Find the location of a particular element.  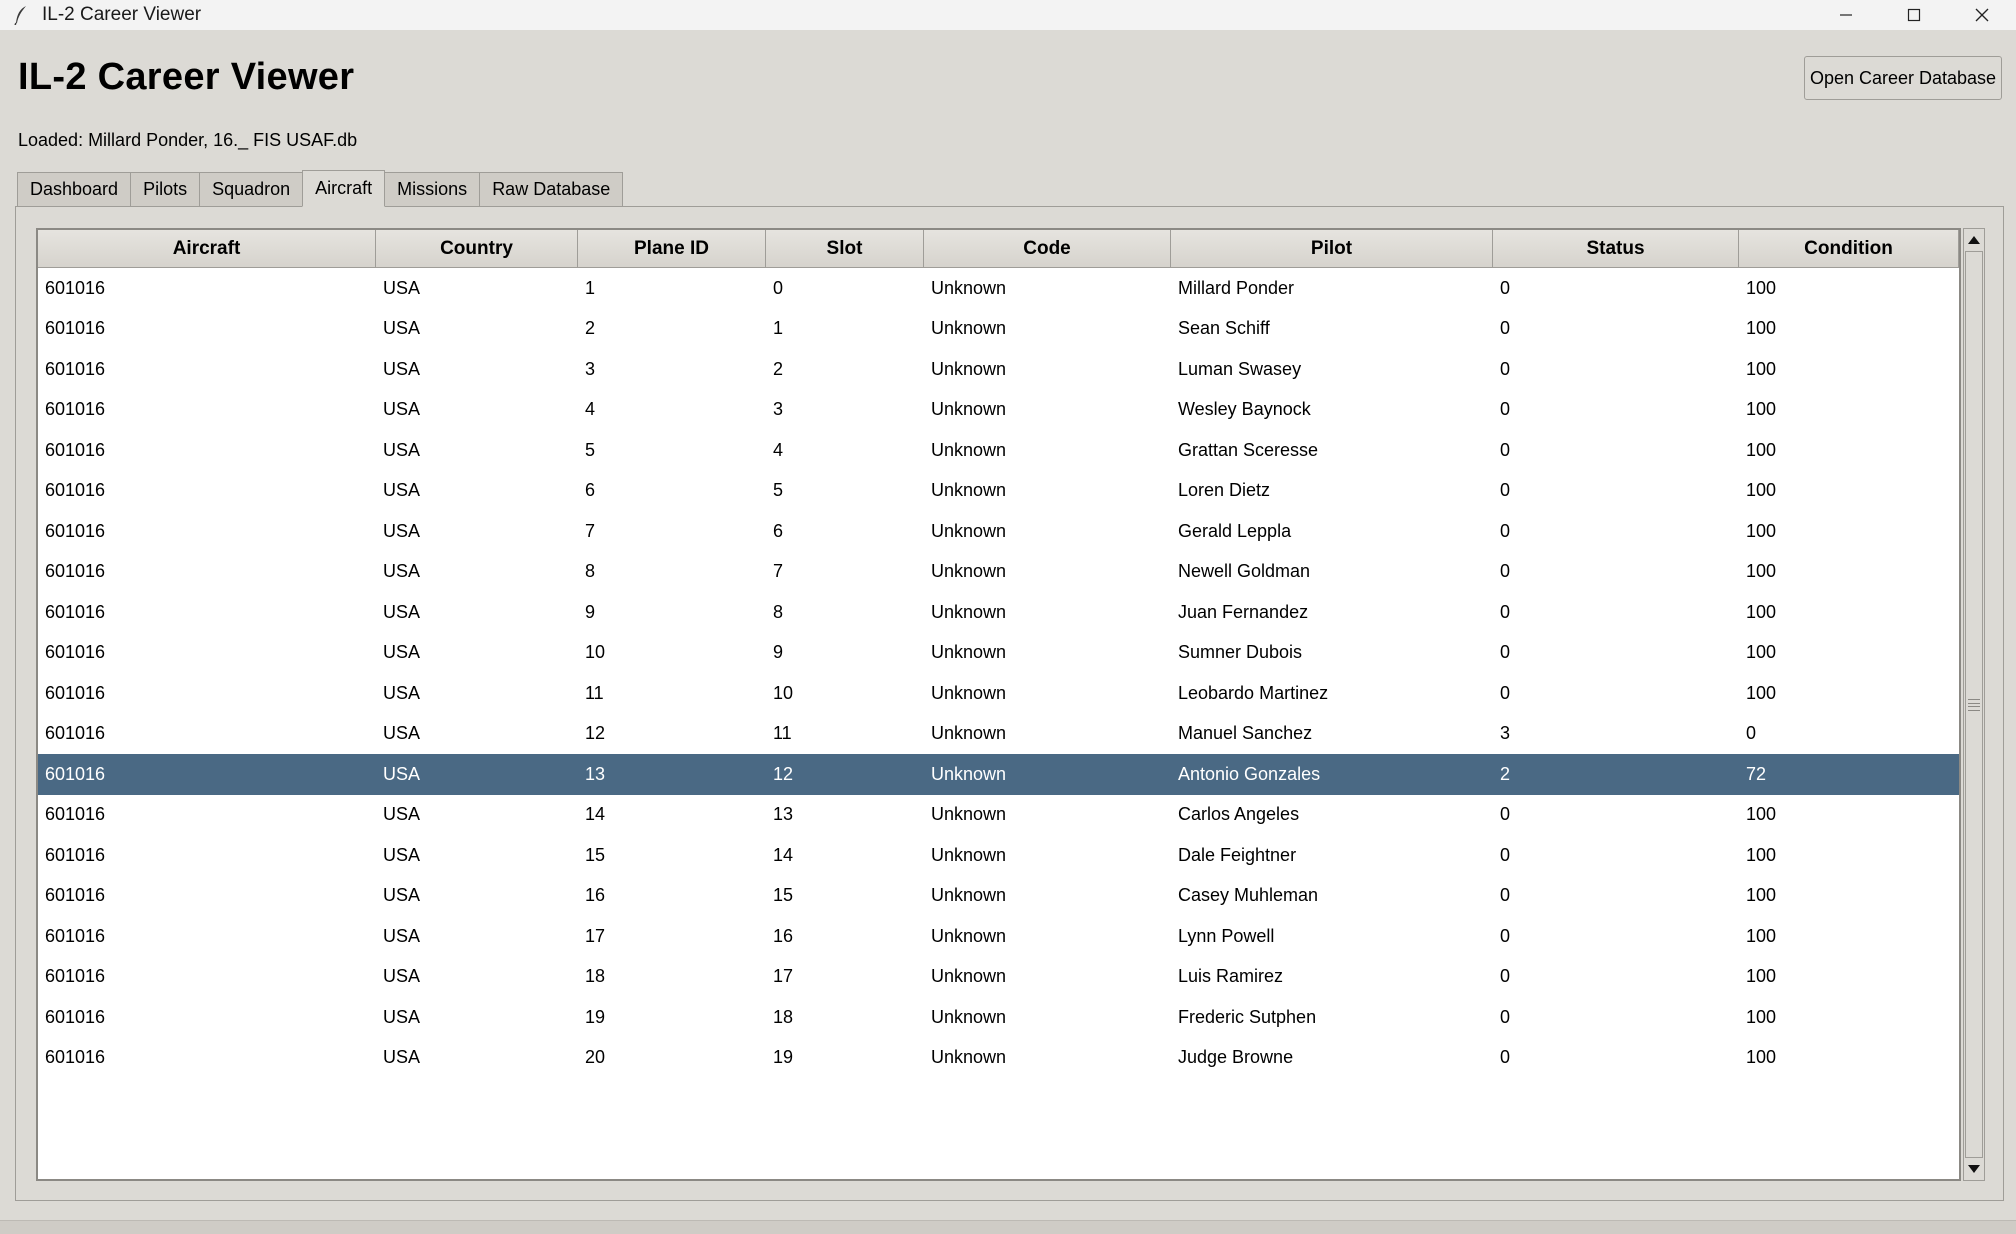

vertical-scrollbar is located at coordinates (1974, 704).